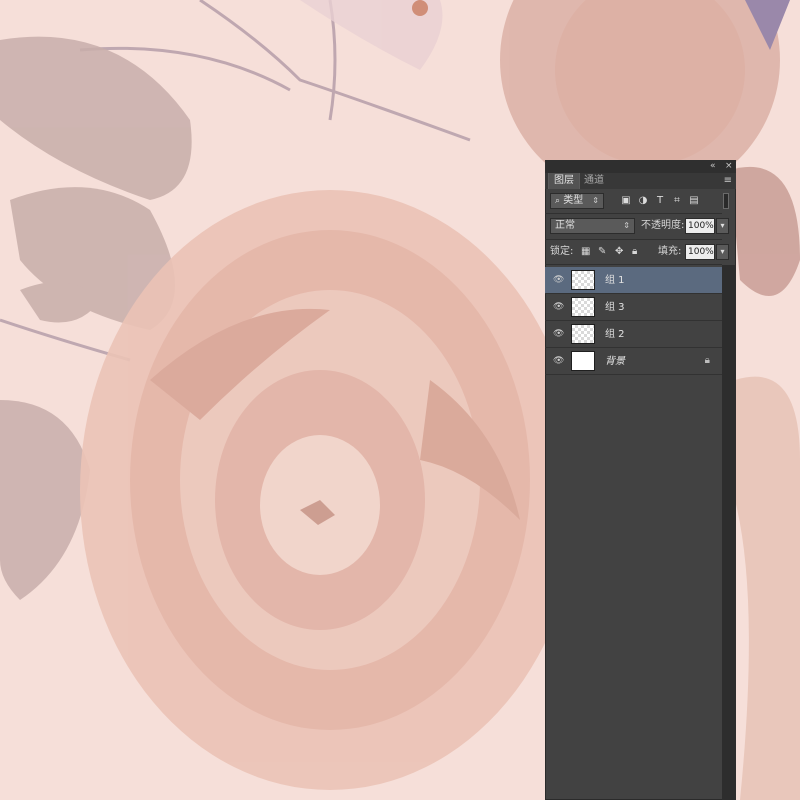 The image size is (800, 800). Describe the element at coordinates (626, 200) in the screenshot. I see `image-filter-icon: ▣` at that location.